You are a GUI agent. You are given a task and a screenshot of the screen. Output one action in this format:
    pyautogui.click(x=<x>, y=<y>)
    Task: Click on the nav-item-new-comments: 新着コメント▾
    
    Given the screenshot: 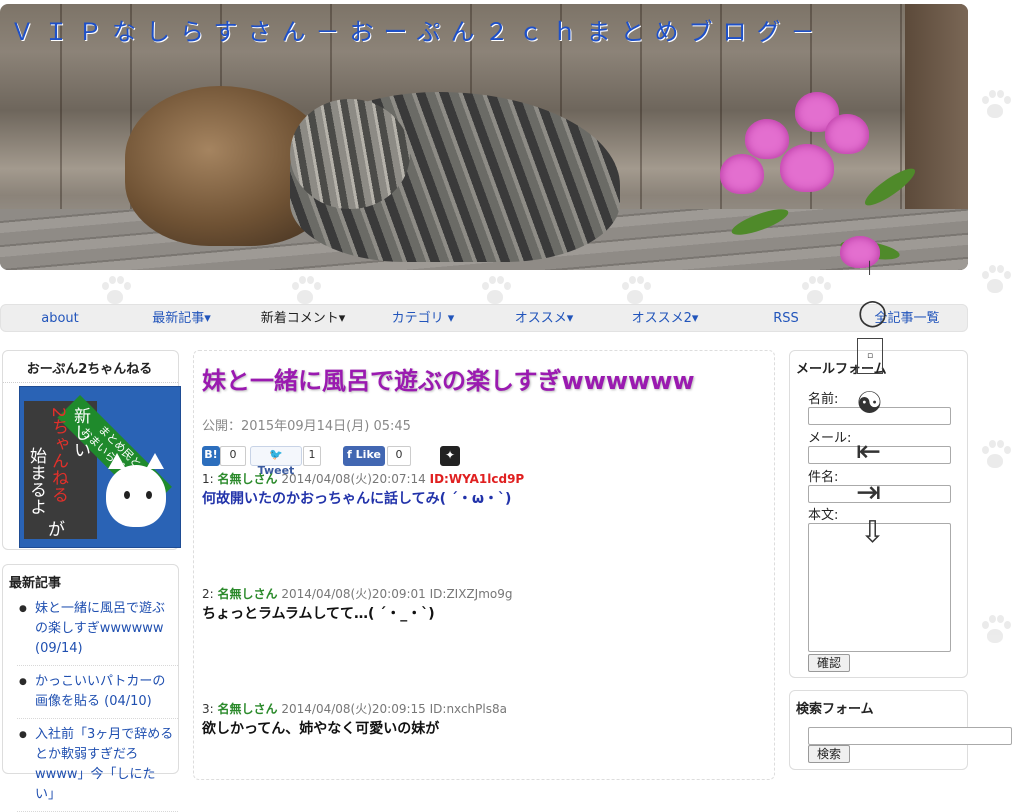 What is the action you would take?
    pyautogui.click(x=303, y=319)
    